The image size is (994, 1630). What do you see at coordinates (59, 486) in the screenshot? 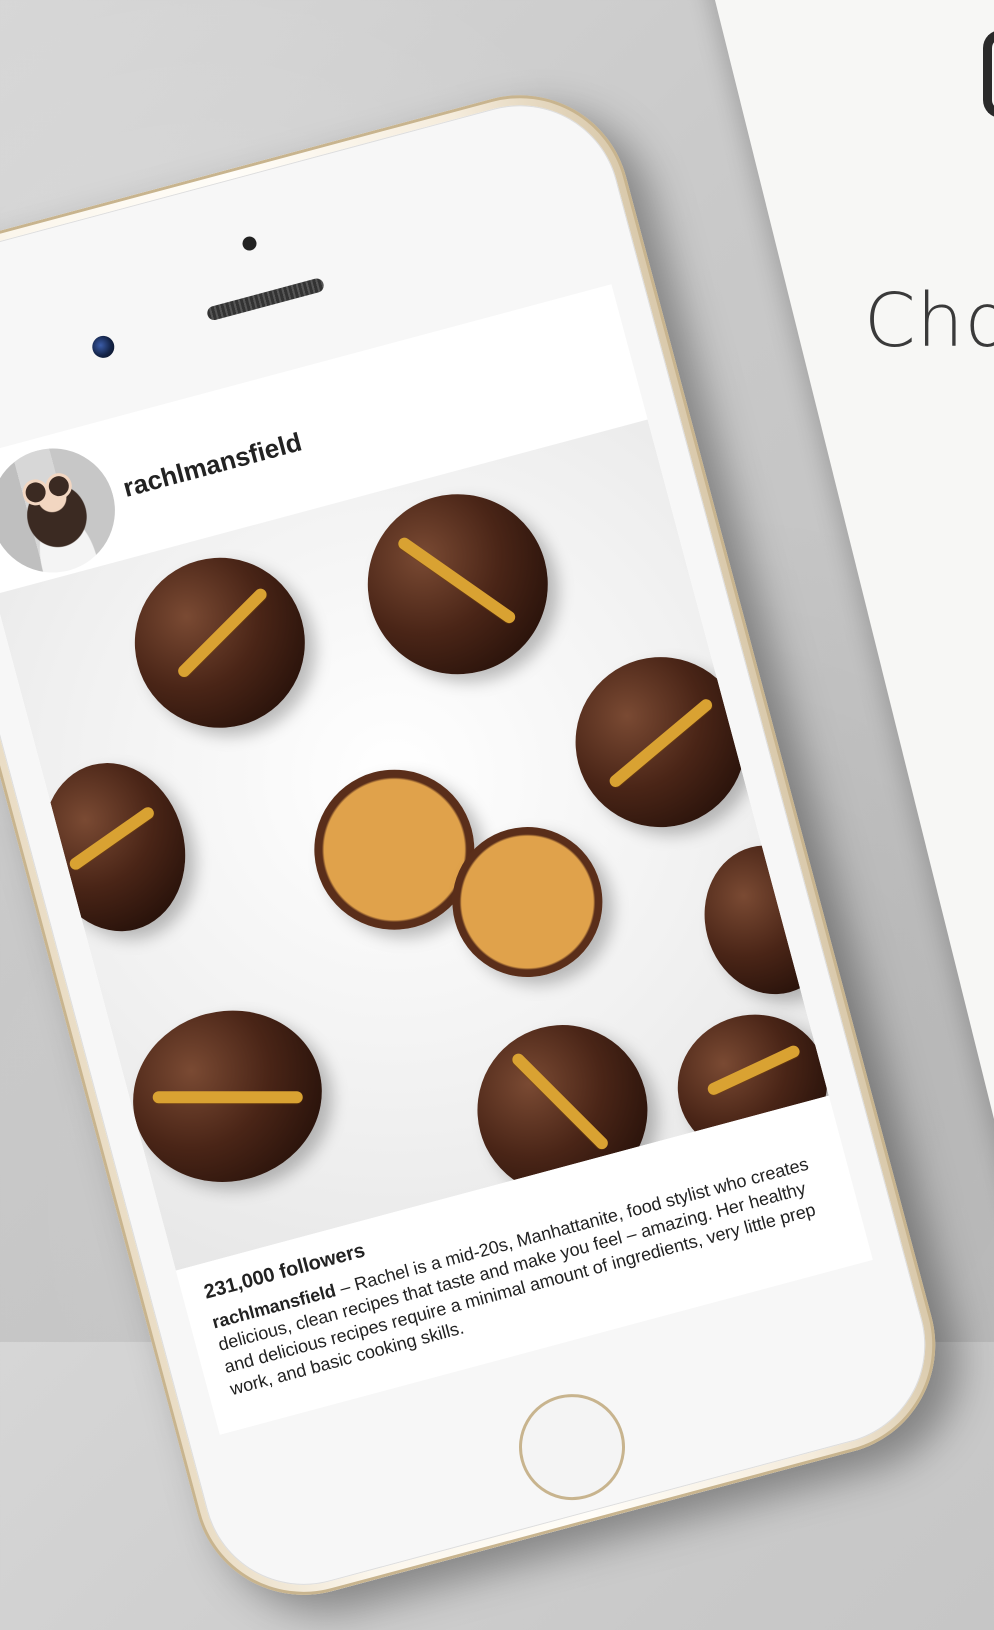
I see `avatar-detail-right` at bounding box center [59, 486].